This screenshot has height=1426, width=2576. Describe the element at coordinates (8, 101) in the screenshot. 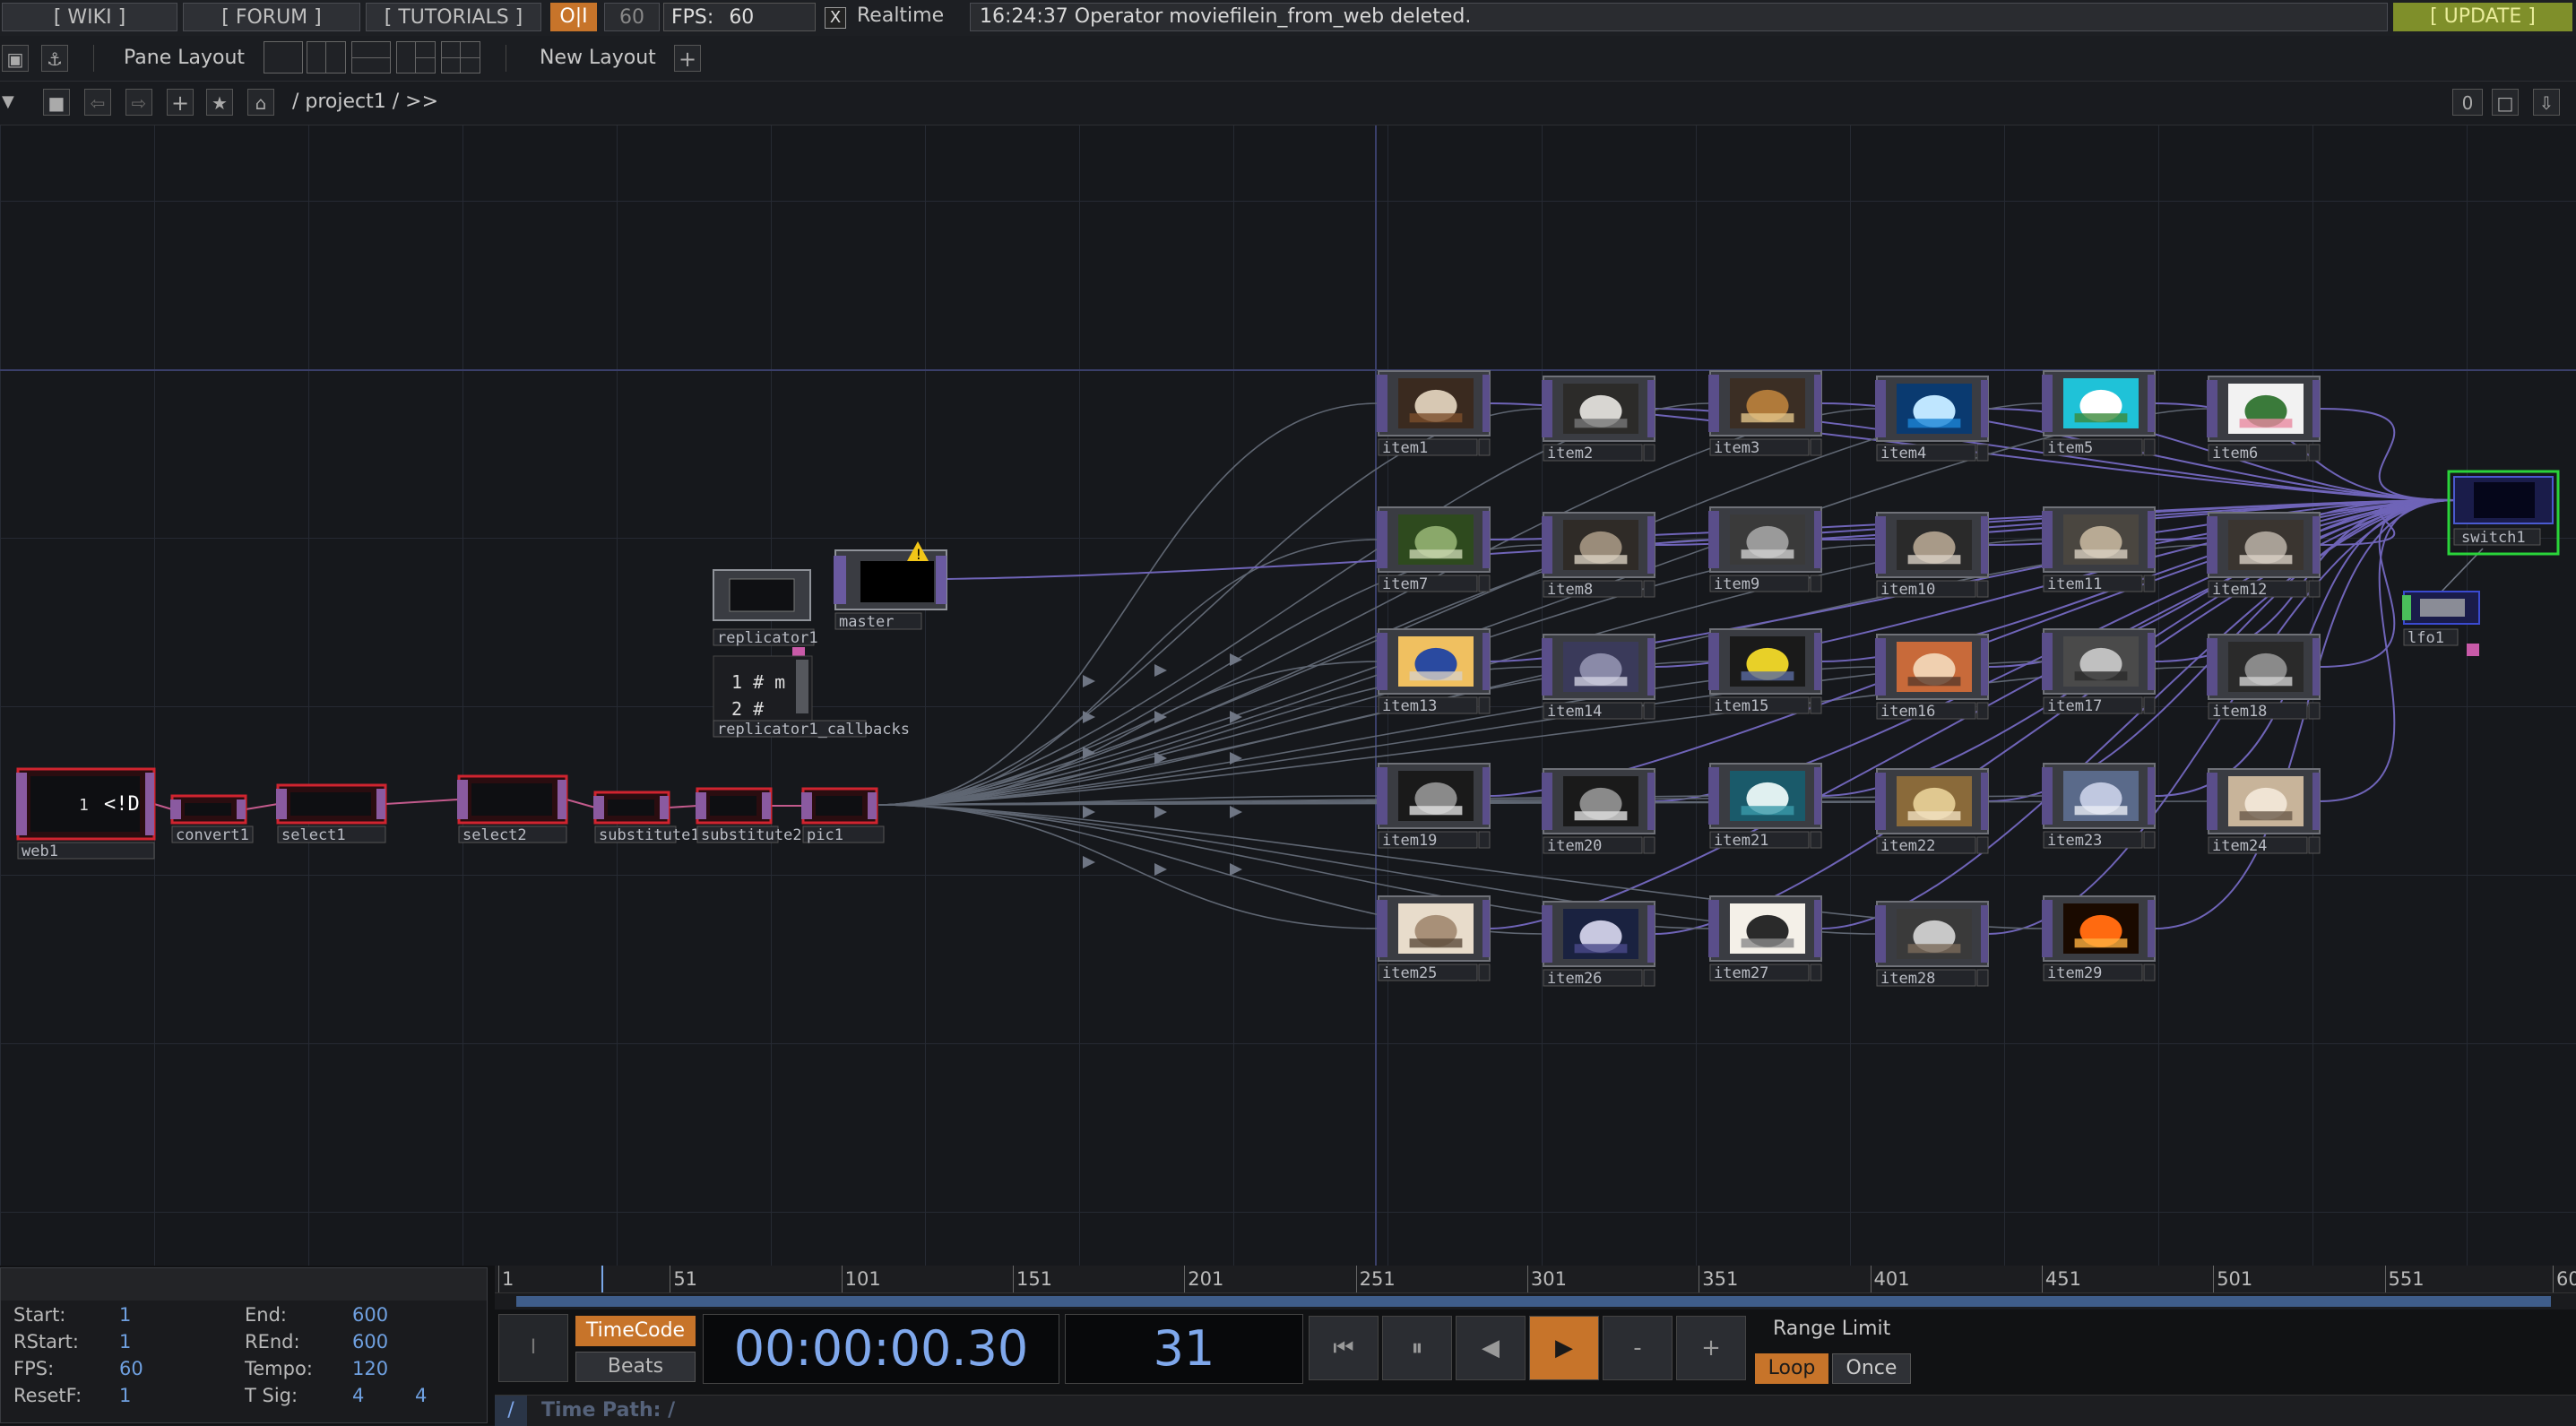

I see `dropdown-arrow-icon: ▼` at that location.